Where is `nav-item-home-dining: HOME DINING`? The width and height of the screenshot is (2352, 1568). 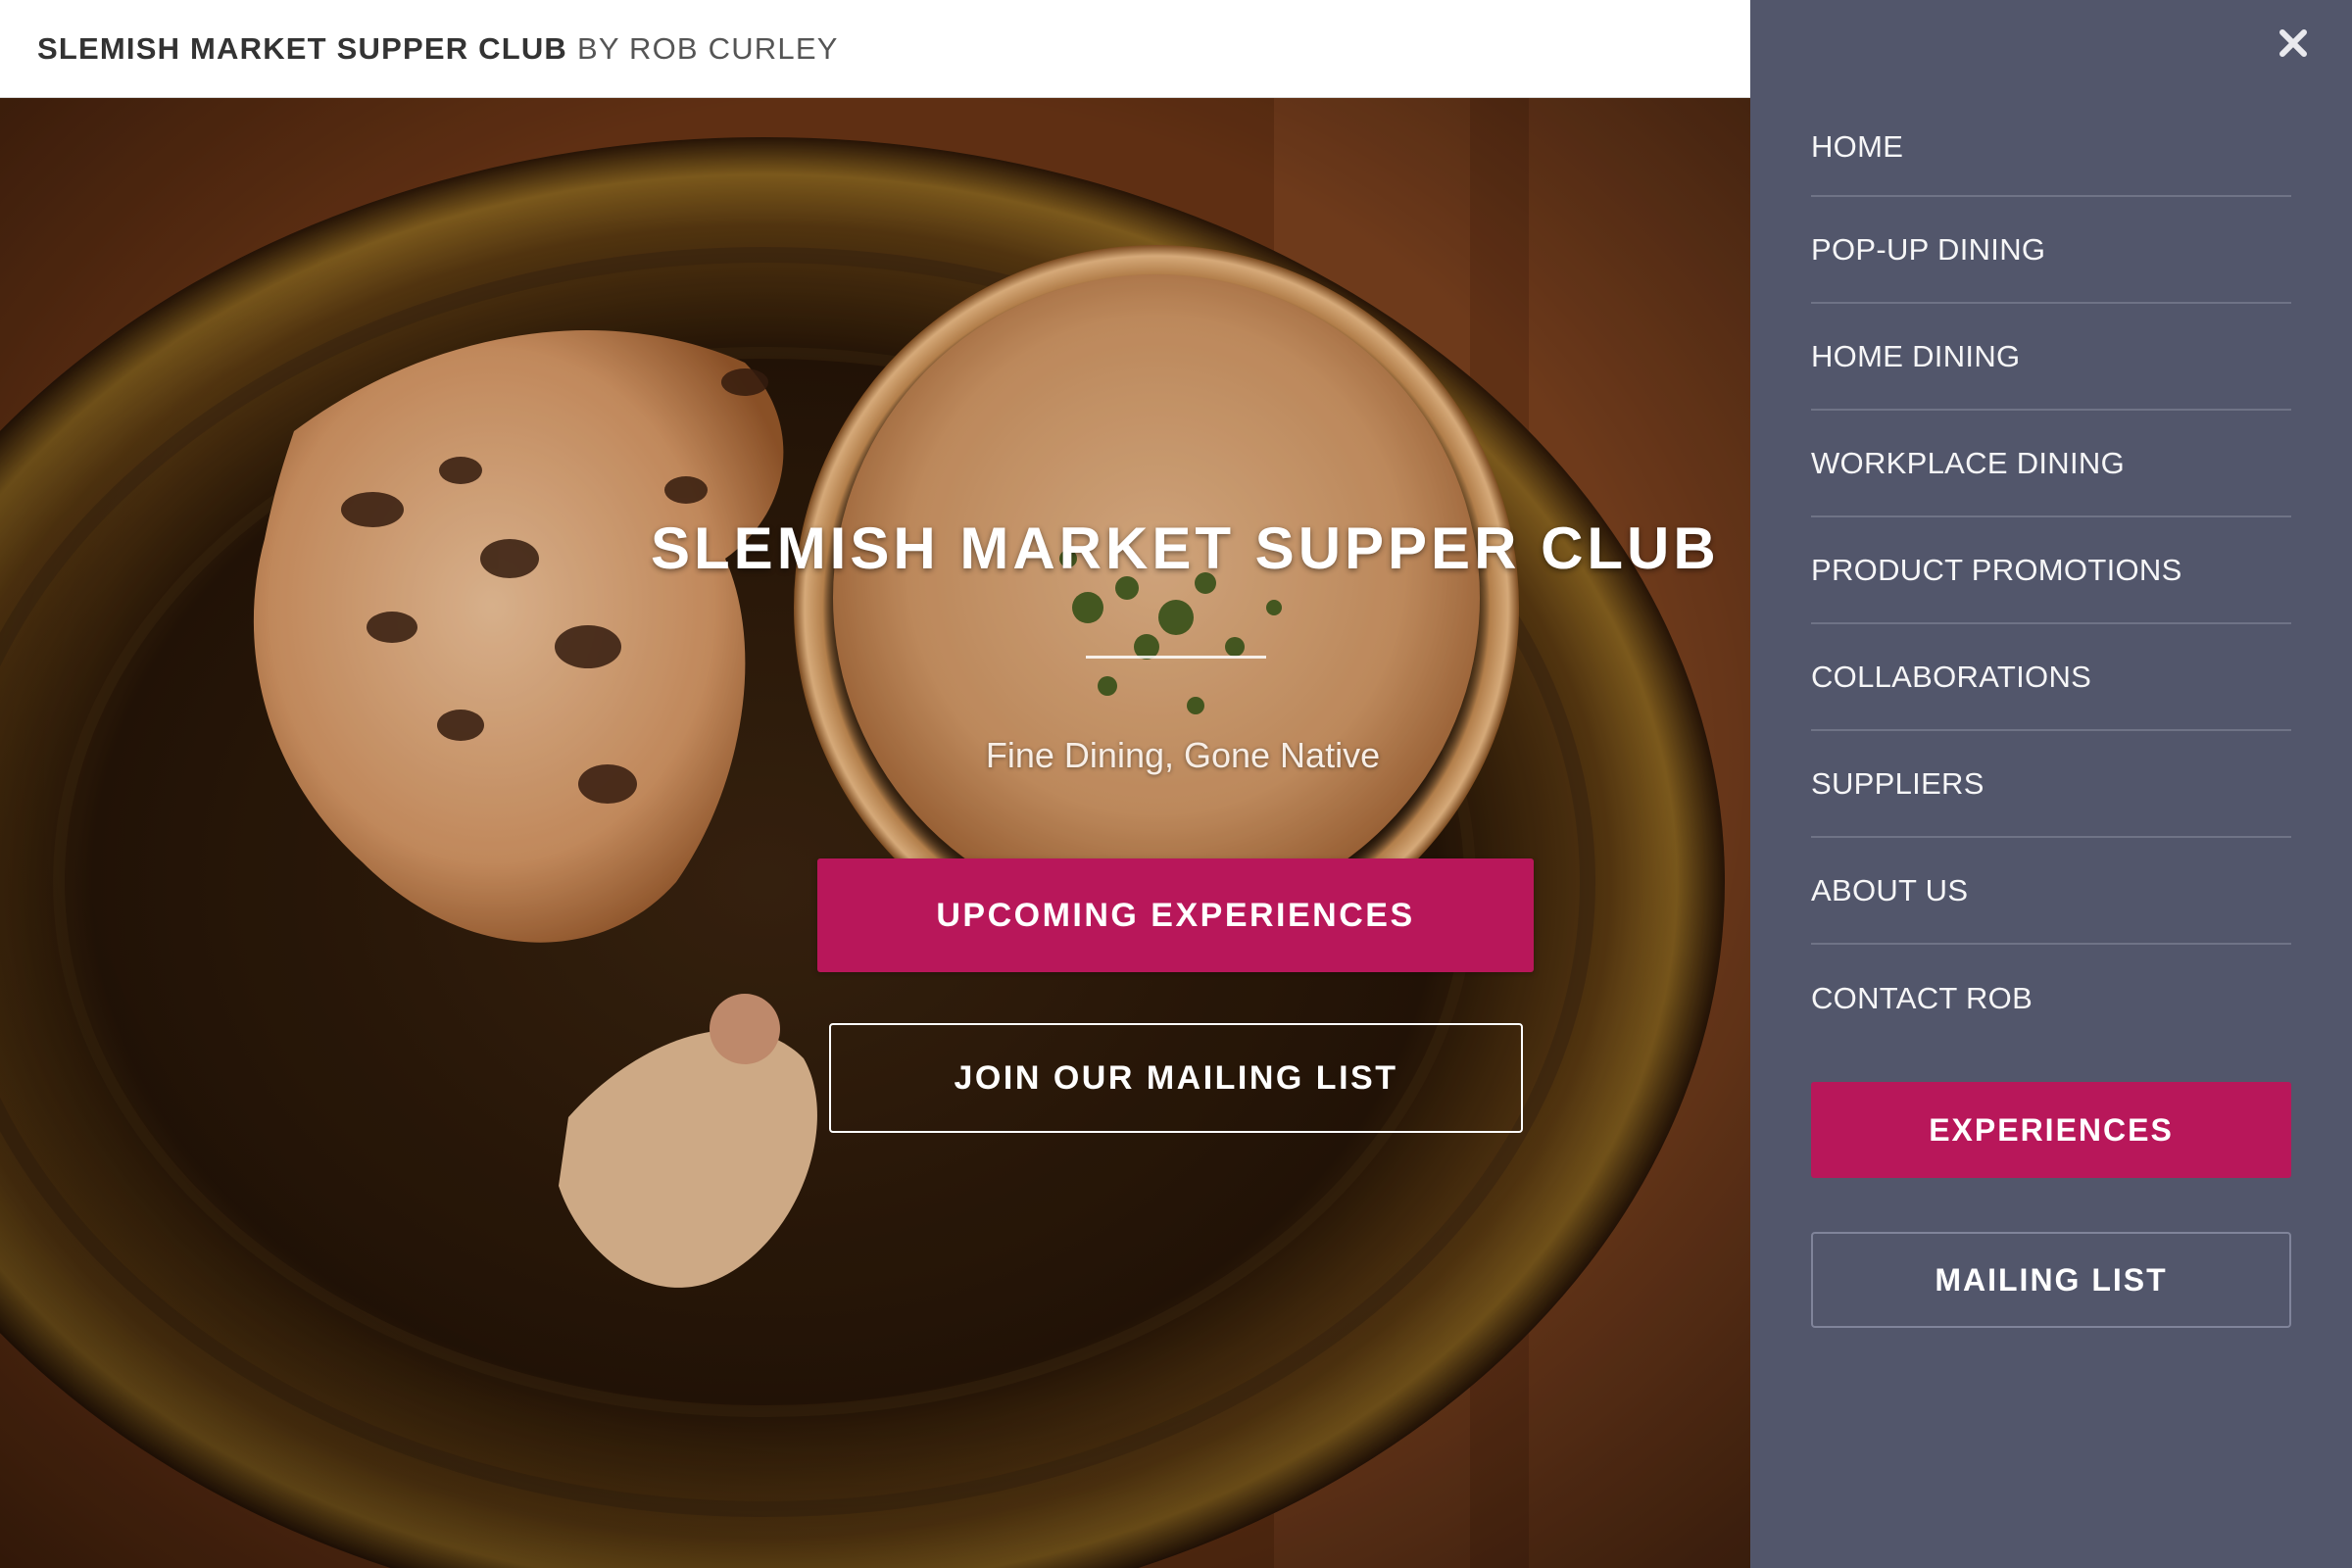 nav-item-home-dining: HOME DINING is located at coordinates (2051, 357).